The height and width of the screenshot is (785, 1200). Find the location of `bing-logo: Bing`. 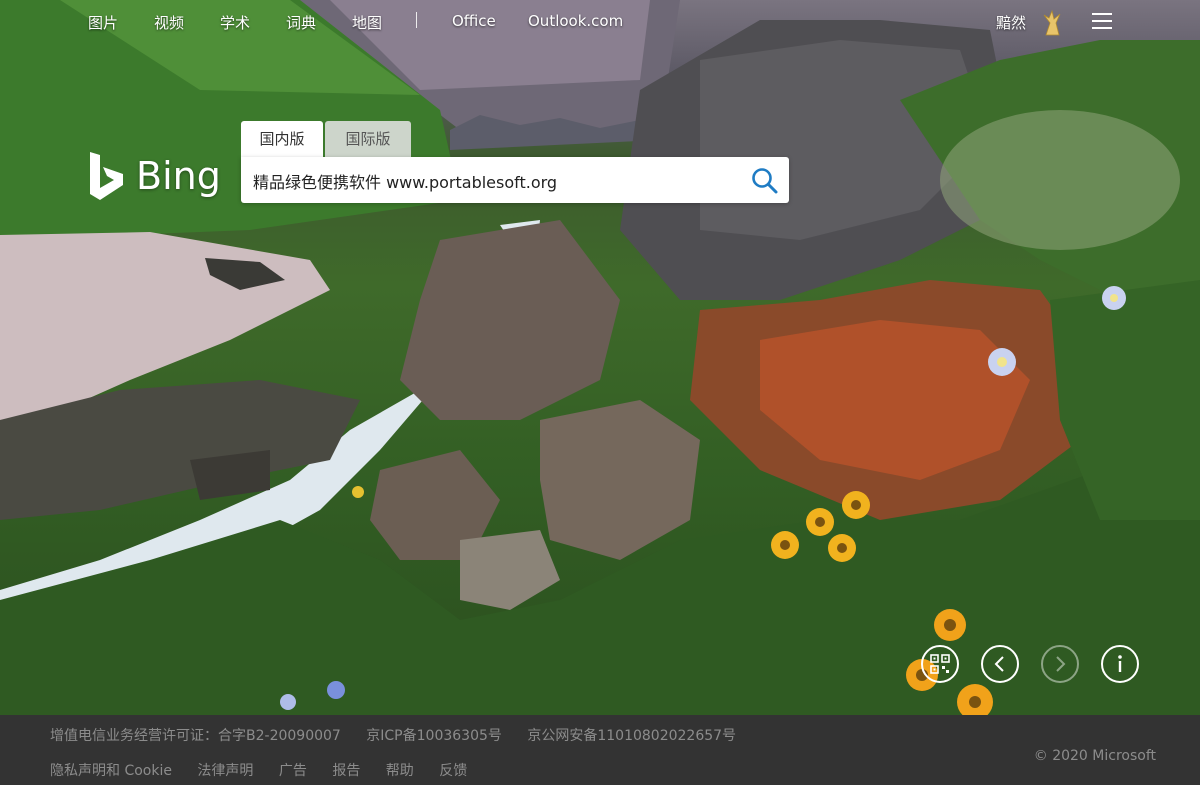

bing-logo: Bing is located at coordinates (154, 176).